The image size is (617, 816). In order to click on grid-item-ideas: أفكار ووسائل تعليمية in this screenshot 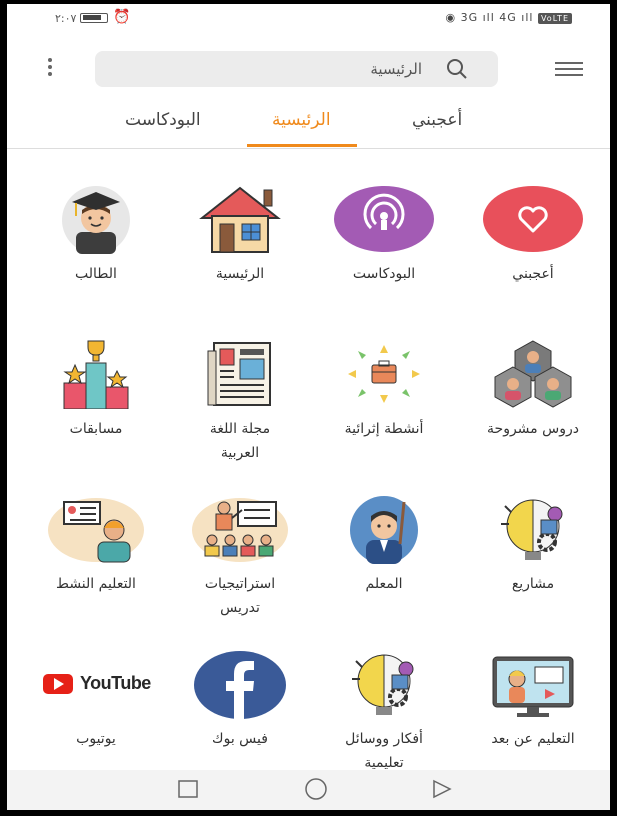, I will do `click(384, 712)`.